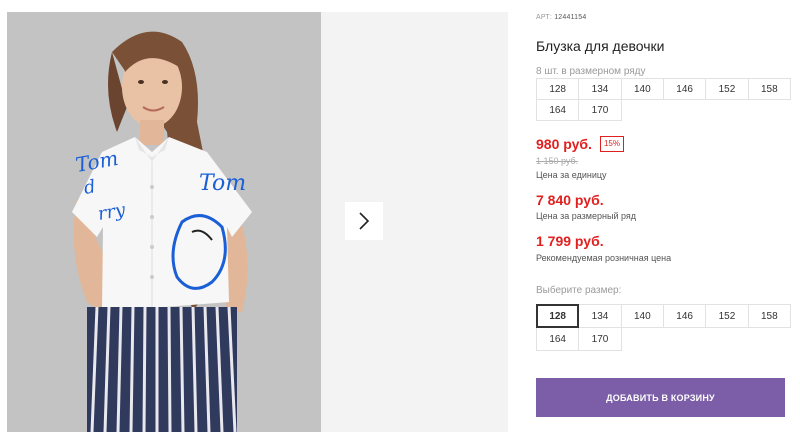 Image resolution: width=800 pixels, height=434 pixels. What do you see at coordinates (600, 110) in the screenshot?
I see `series-size-cell: 170` at bounding box center [600, 110].